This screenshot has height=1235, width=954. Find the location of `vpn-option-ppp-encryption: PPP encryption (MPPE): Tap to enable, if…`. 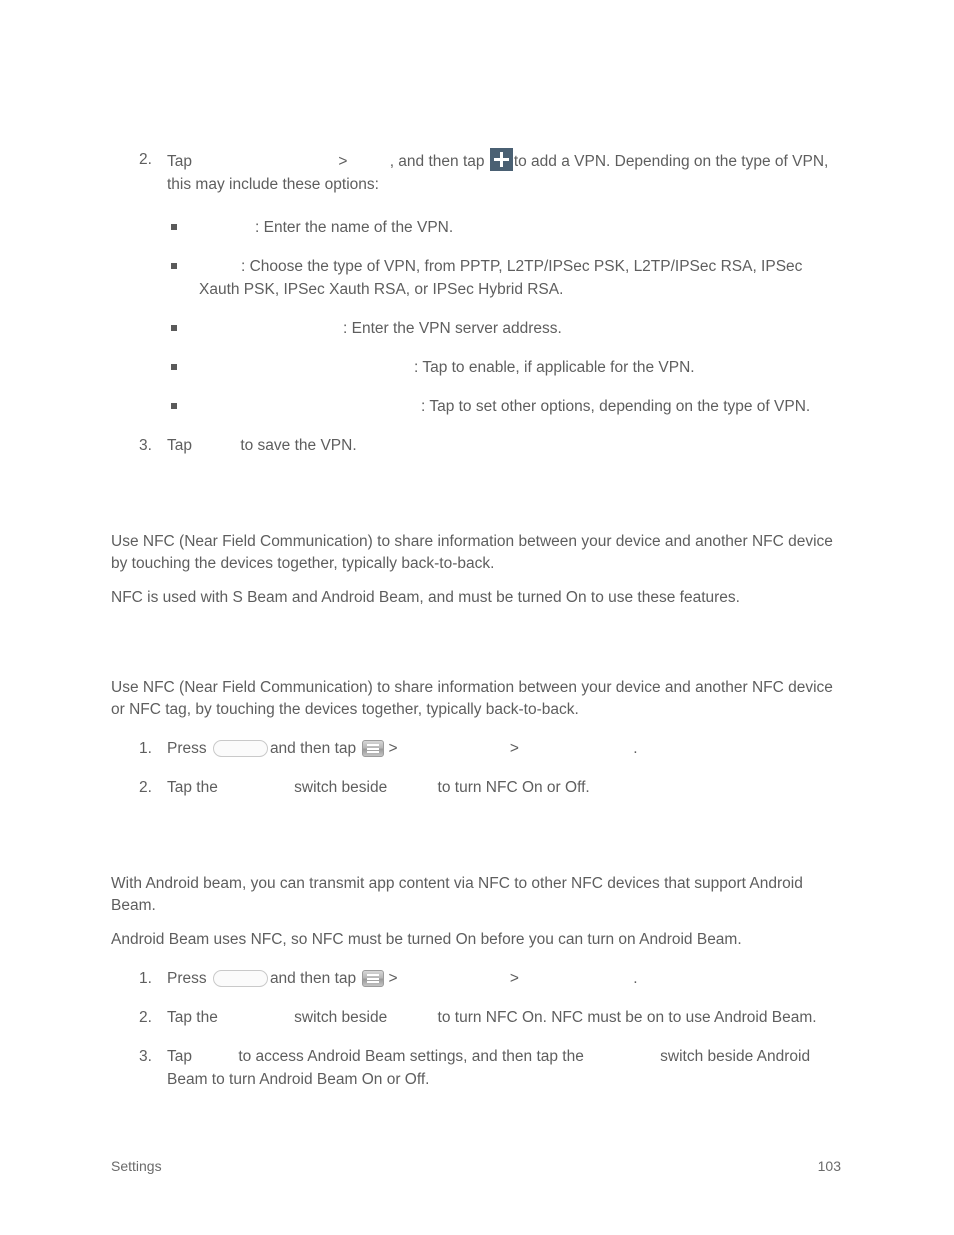

vpn-option-ppp-encryption: PPP encryption (MPPE): Tap to enable, if… is located at coordinates (476, 367).